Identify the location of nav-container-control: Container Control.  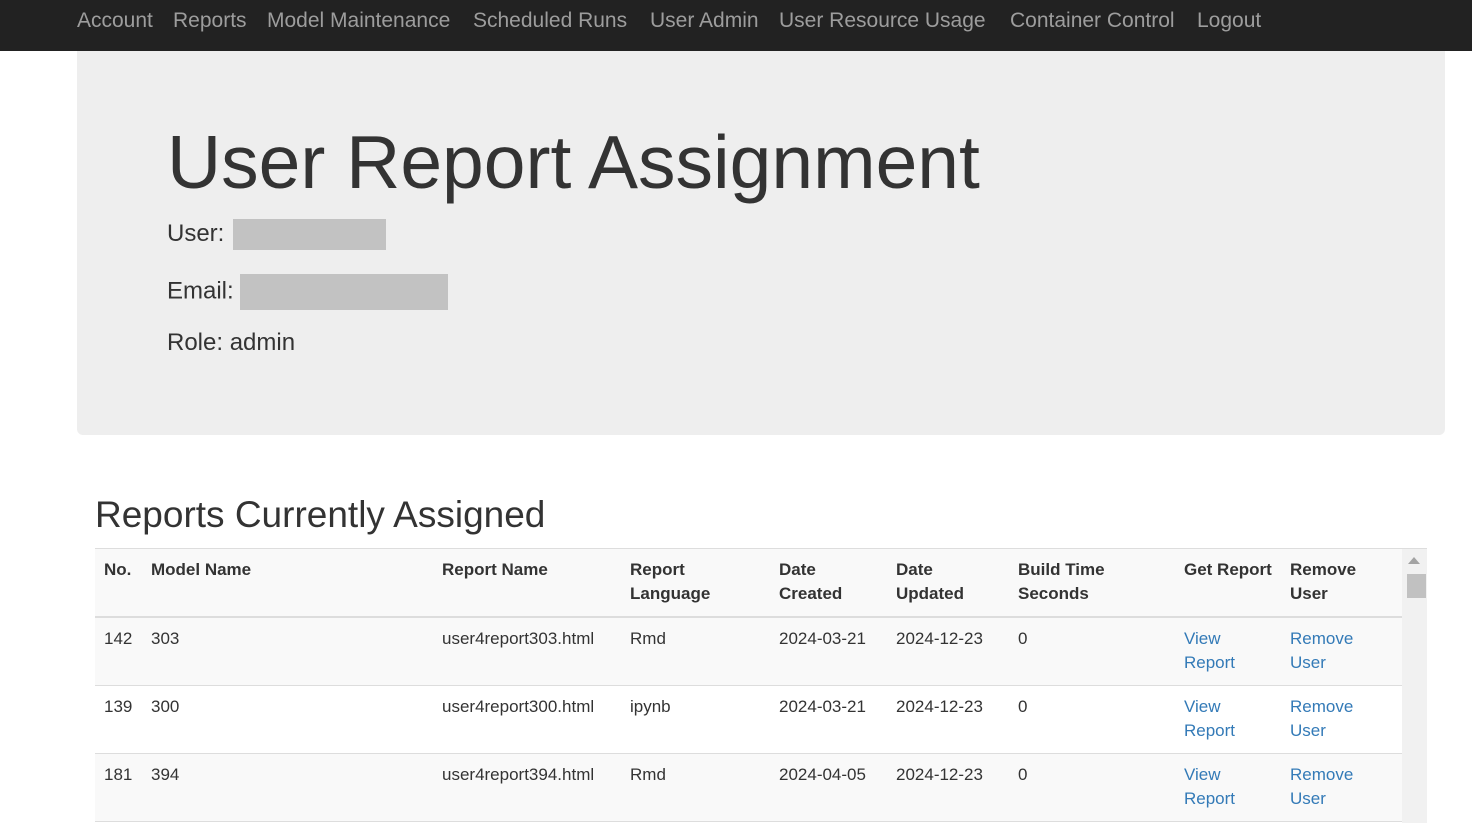
(1092, 21).